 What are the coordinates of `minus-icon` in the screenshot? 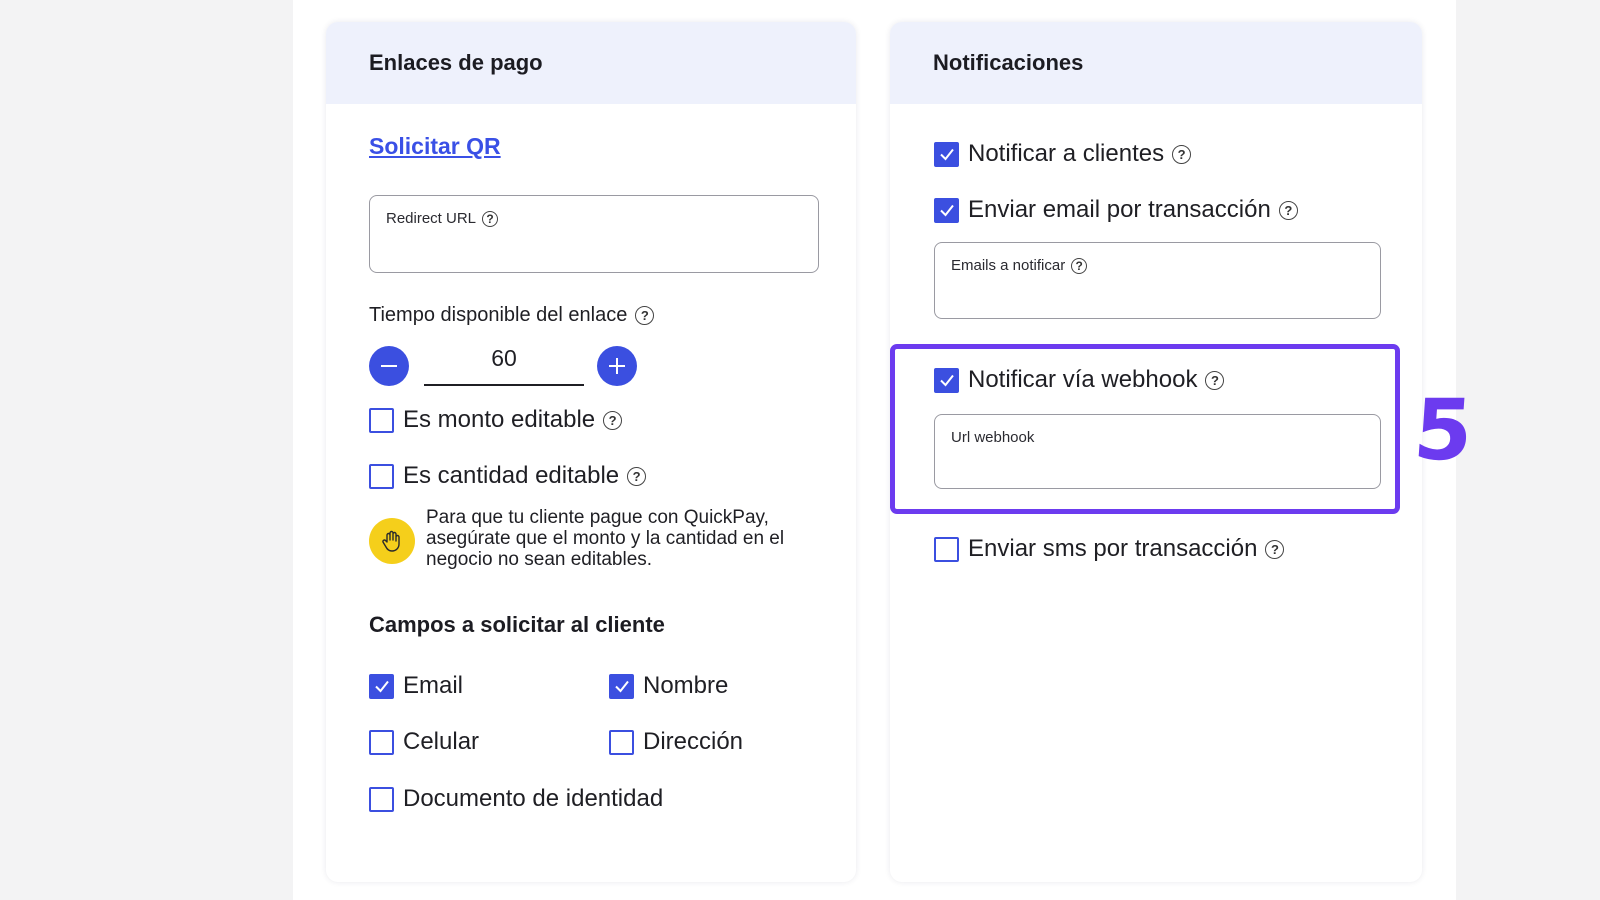 It's located at (389, 366).